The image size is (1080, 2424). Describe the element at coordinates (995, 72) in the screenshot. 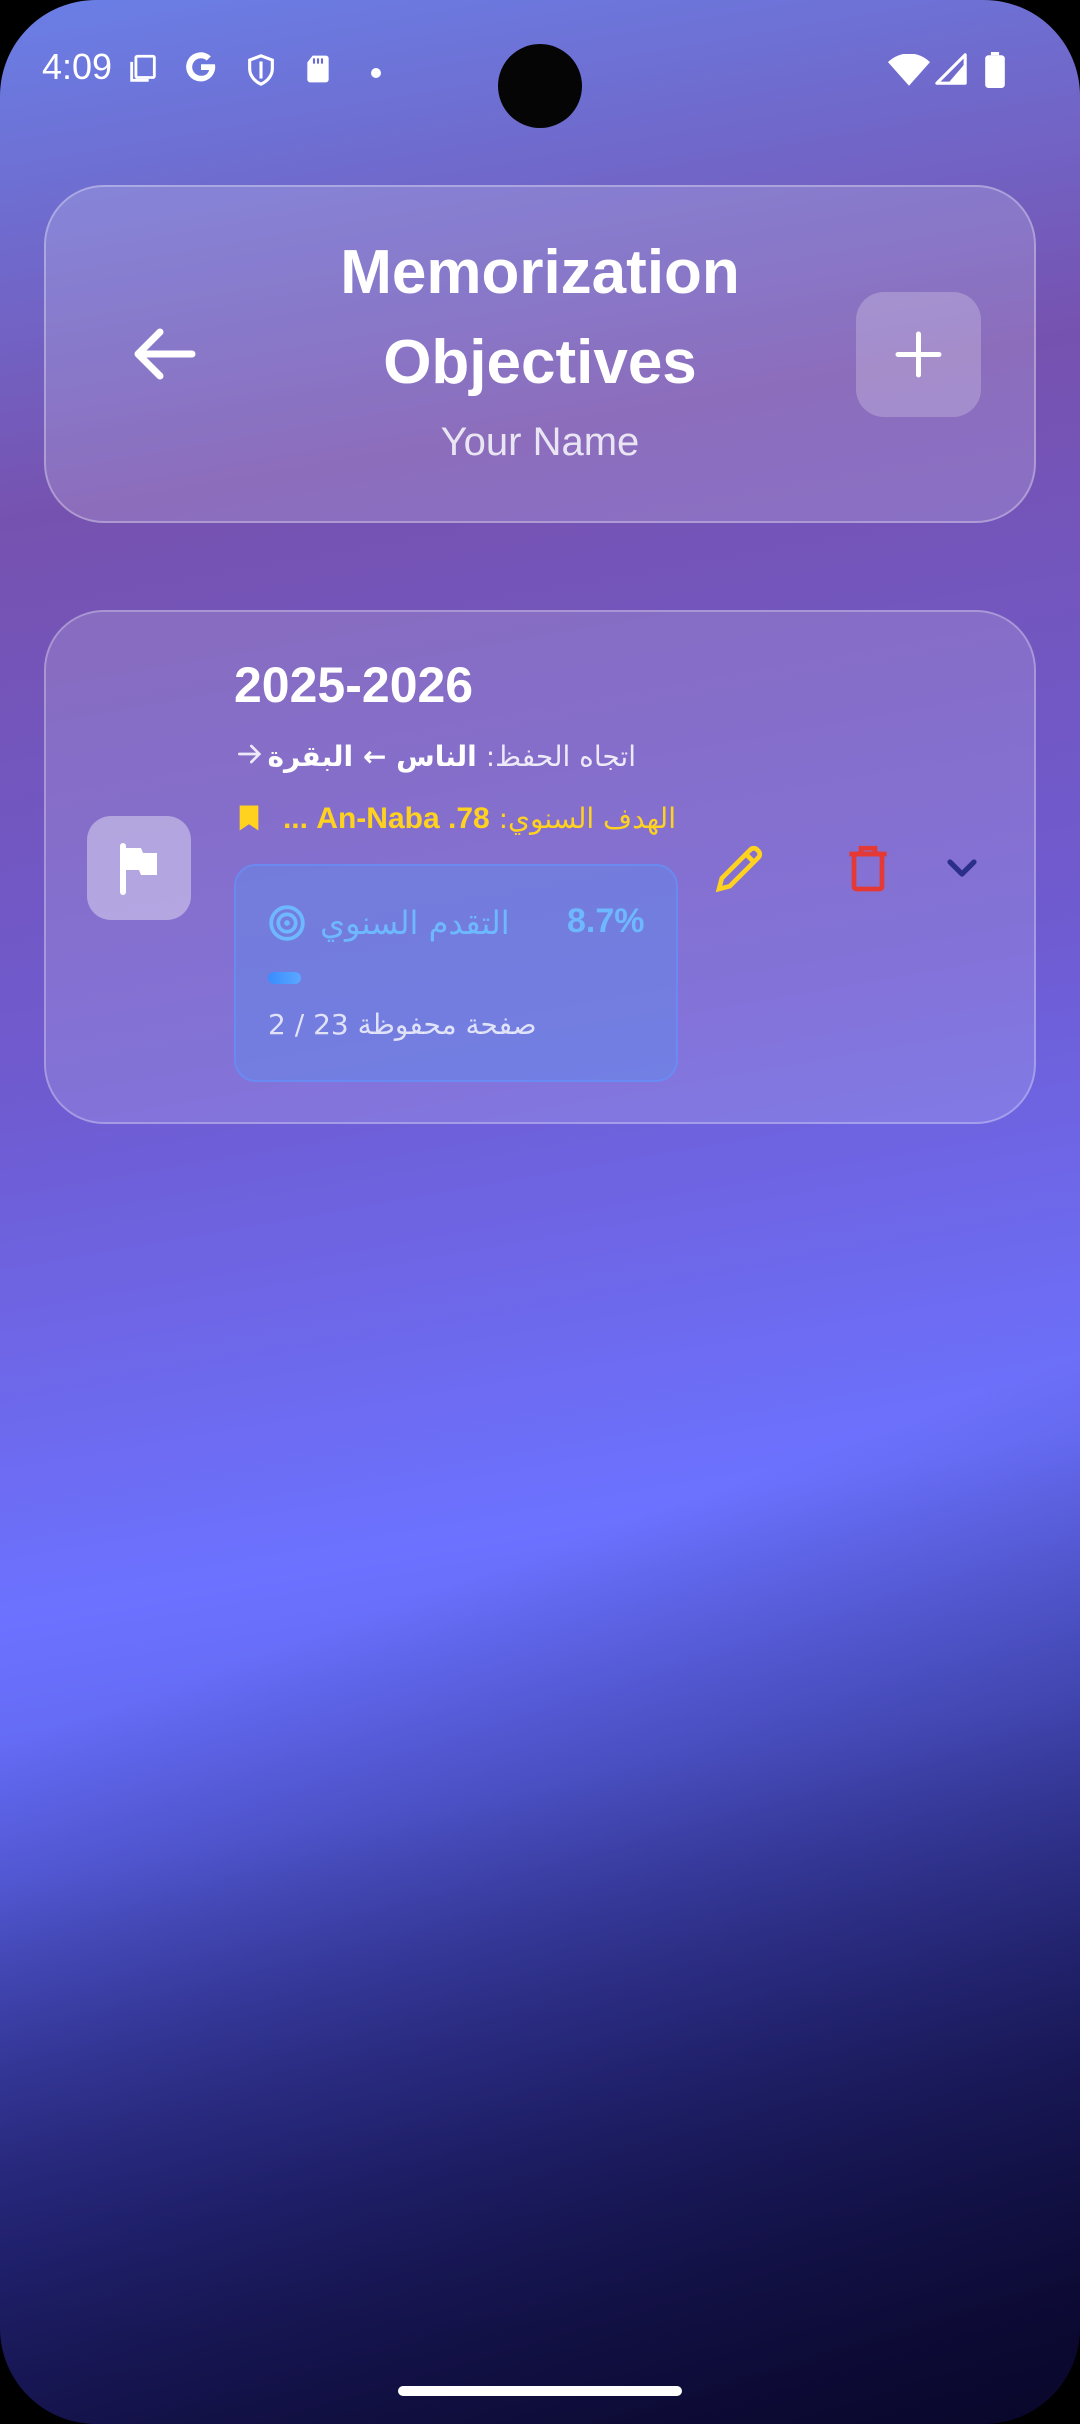

I see `battery-icon` at that location.